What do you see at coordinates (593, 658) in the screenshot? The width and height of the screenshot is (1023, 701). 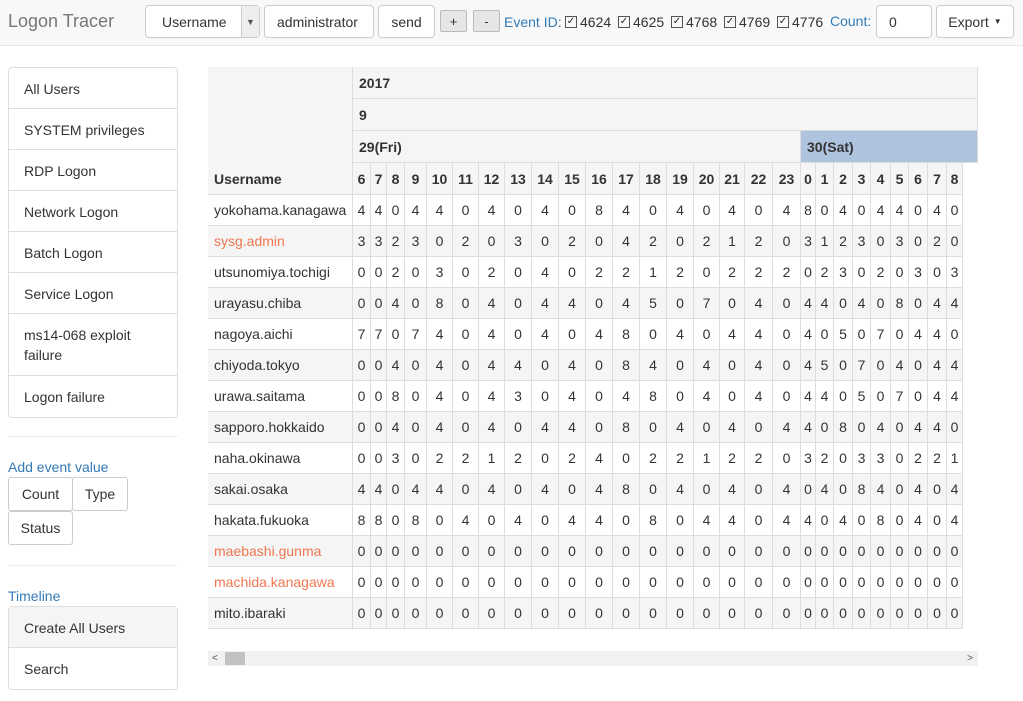 I see `horizontal-scrollbar: < >` at bounding box center [593, 658].